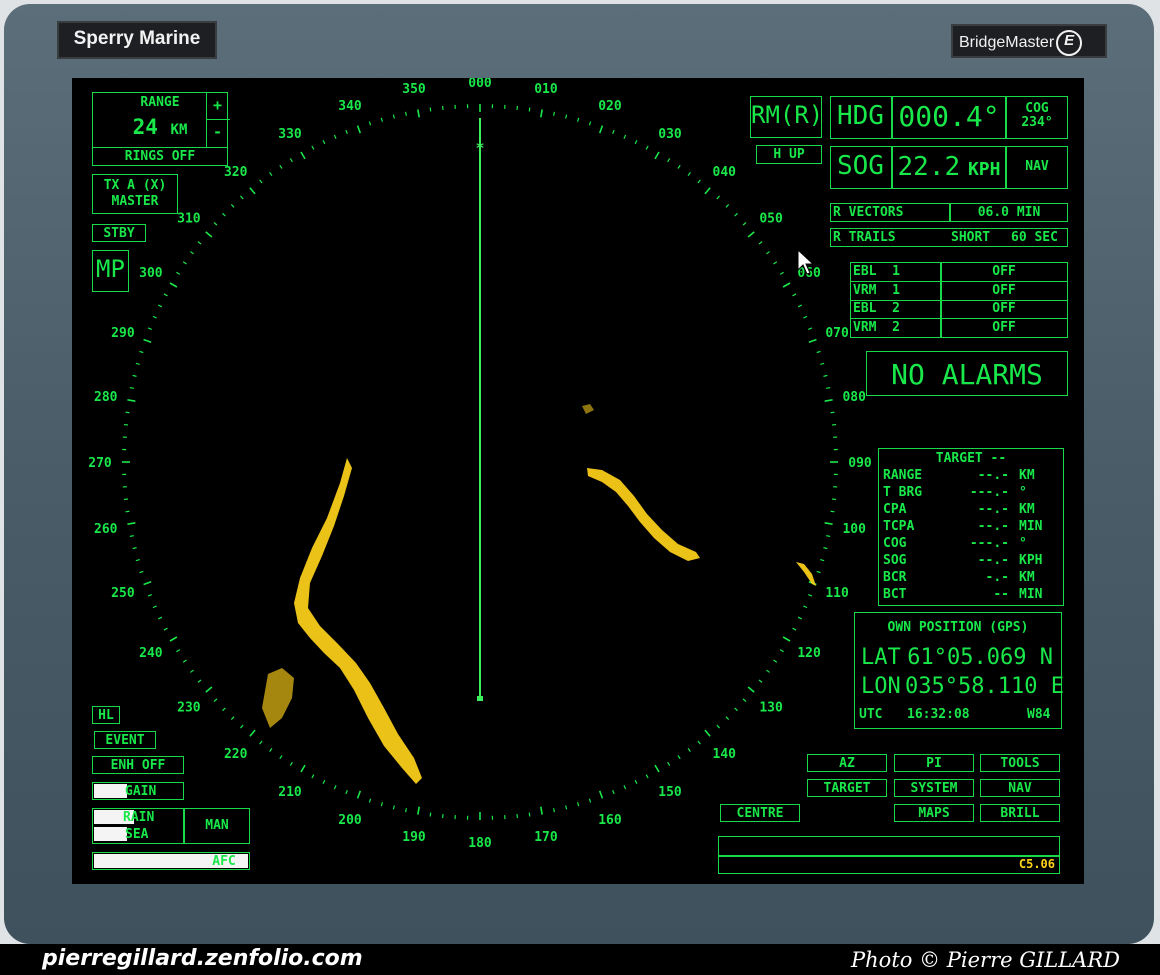 This screenshot has height=975, width=1160. Describe the element at coordinates (895, 509) in the screenshot. I see `target-label: CPA` at that location.